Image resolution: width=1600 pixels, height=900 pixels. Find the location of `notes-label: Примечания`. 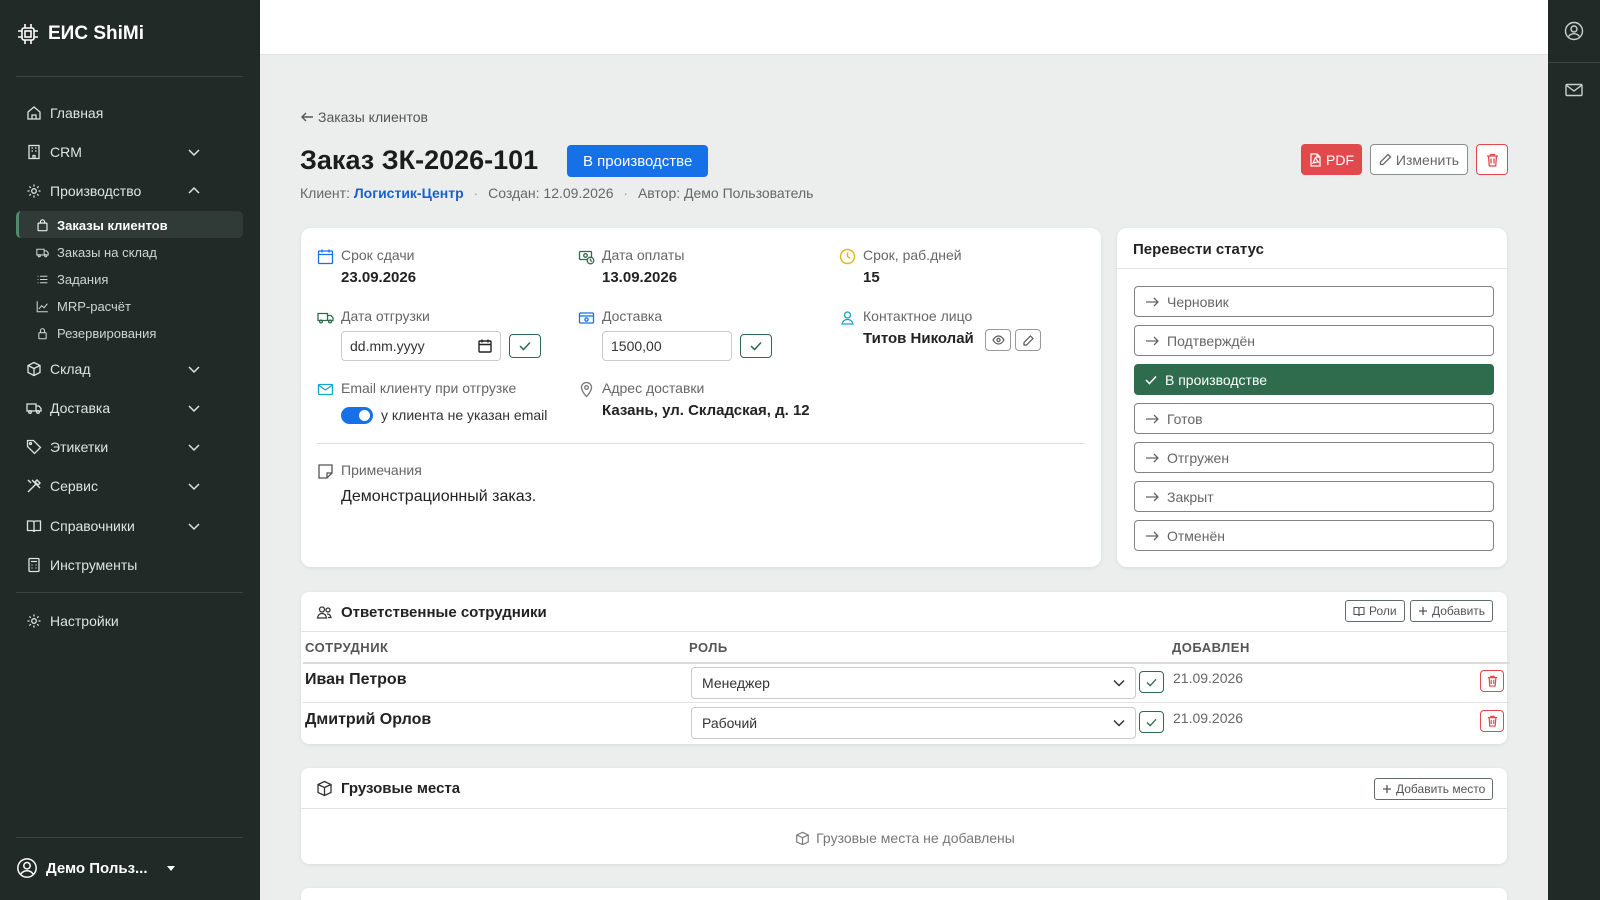

notes-label: Примечания is located at coordinates (381, 470).